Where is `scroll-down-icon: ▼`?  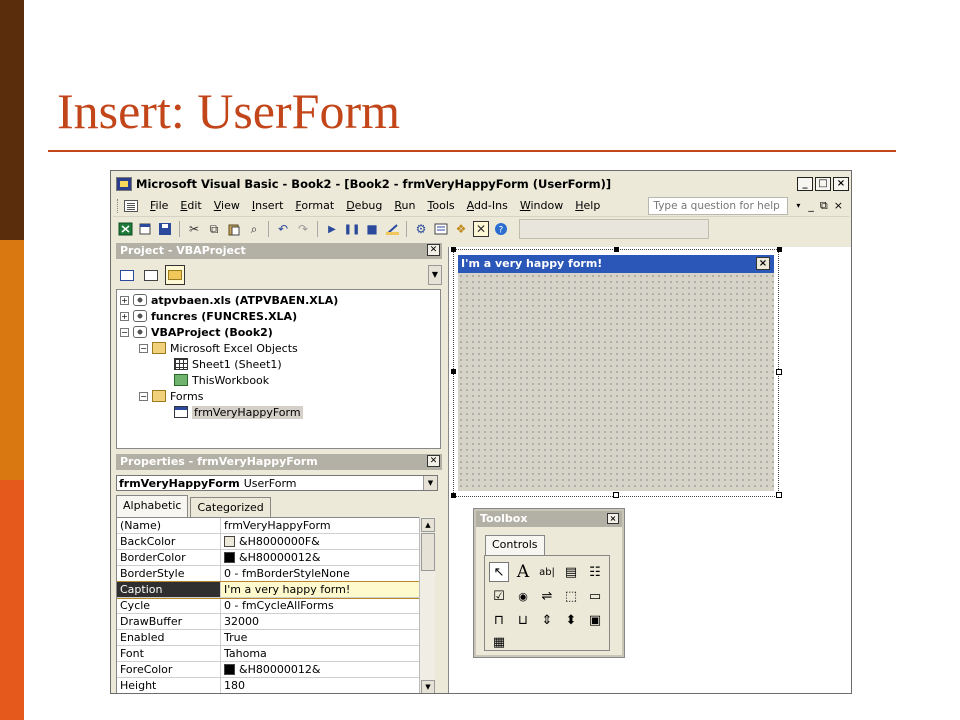
scroll-down-icon: ▼ is located at coordinates (428, 686).